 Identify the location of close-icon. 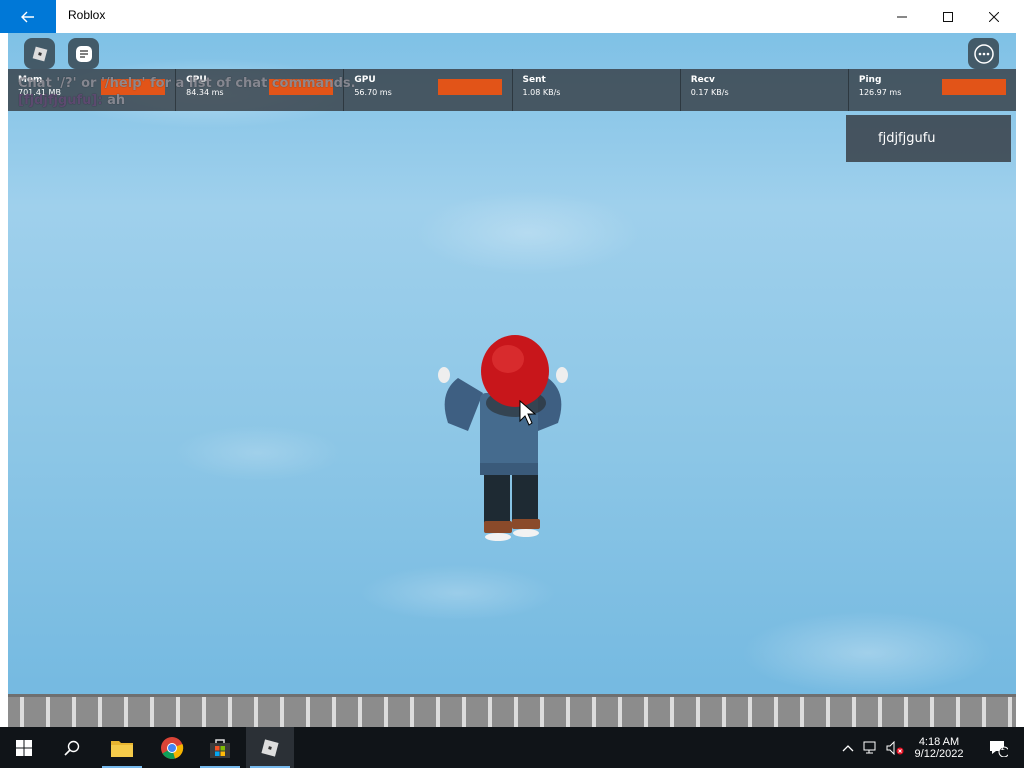
(994, 16).